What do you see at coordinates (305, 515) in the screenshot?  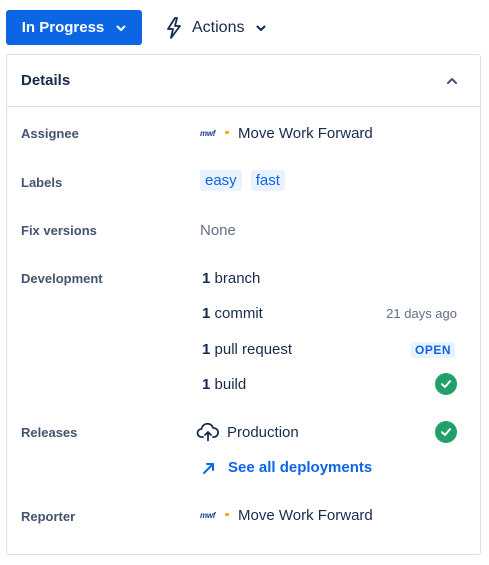 I see `reporter-name: Move Work Forward` at bounding box center [305, 515].